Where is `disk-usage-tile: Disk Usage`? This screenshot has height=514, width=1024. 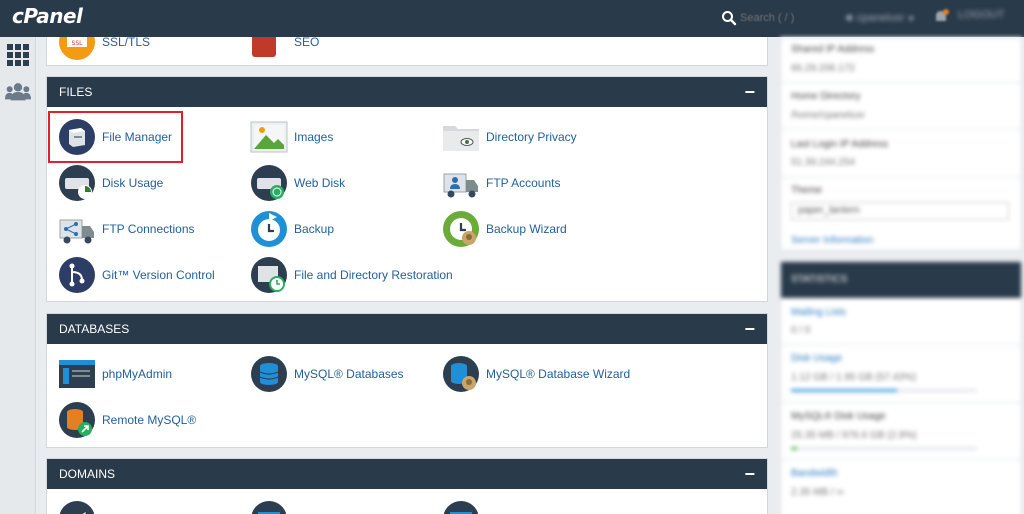
disk-usage-tile: Disk Usage is located at coordinates (110, 183).